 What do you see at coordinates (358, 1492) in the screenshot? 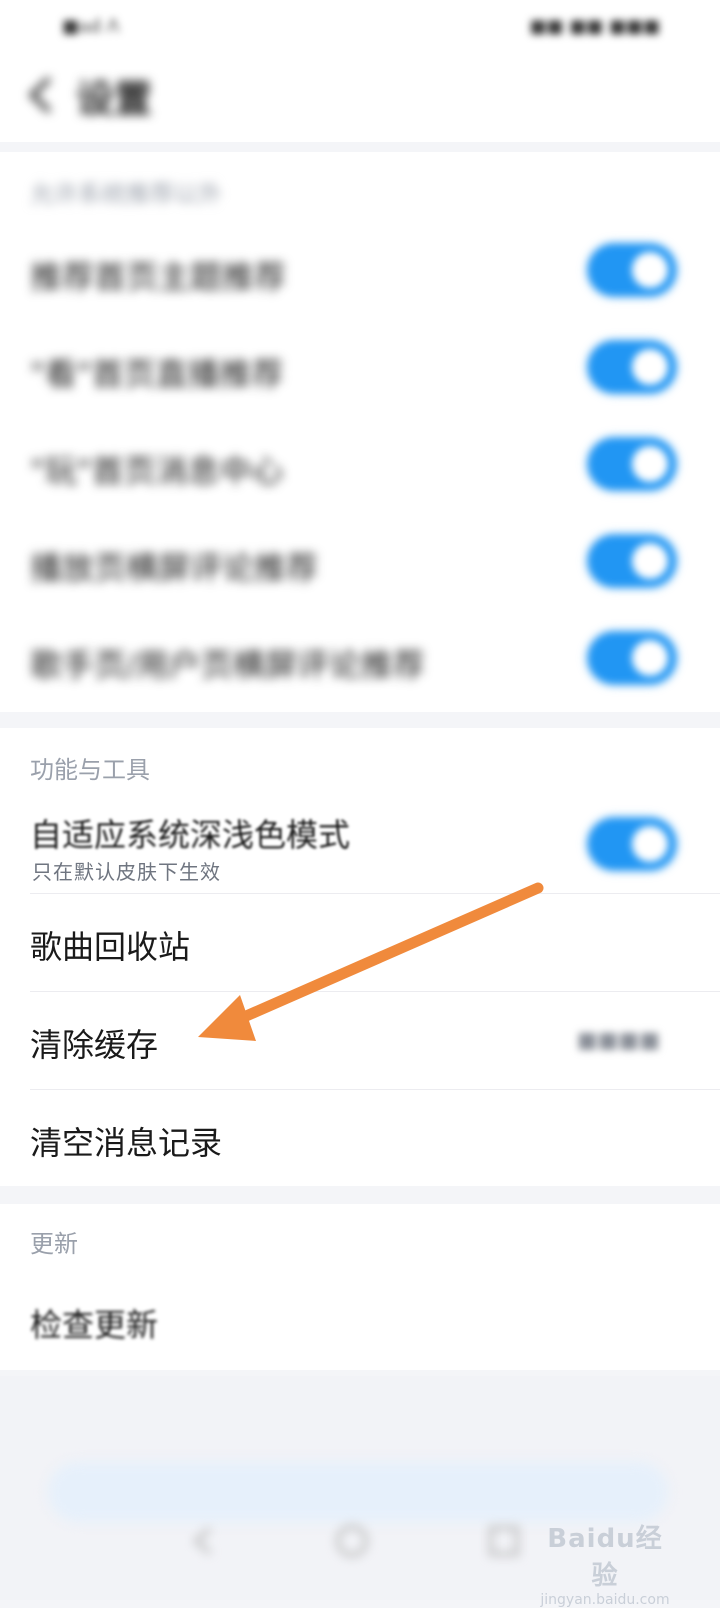
I see `bottom-action-button` at bounding box center [358, 1492].